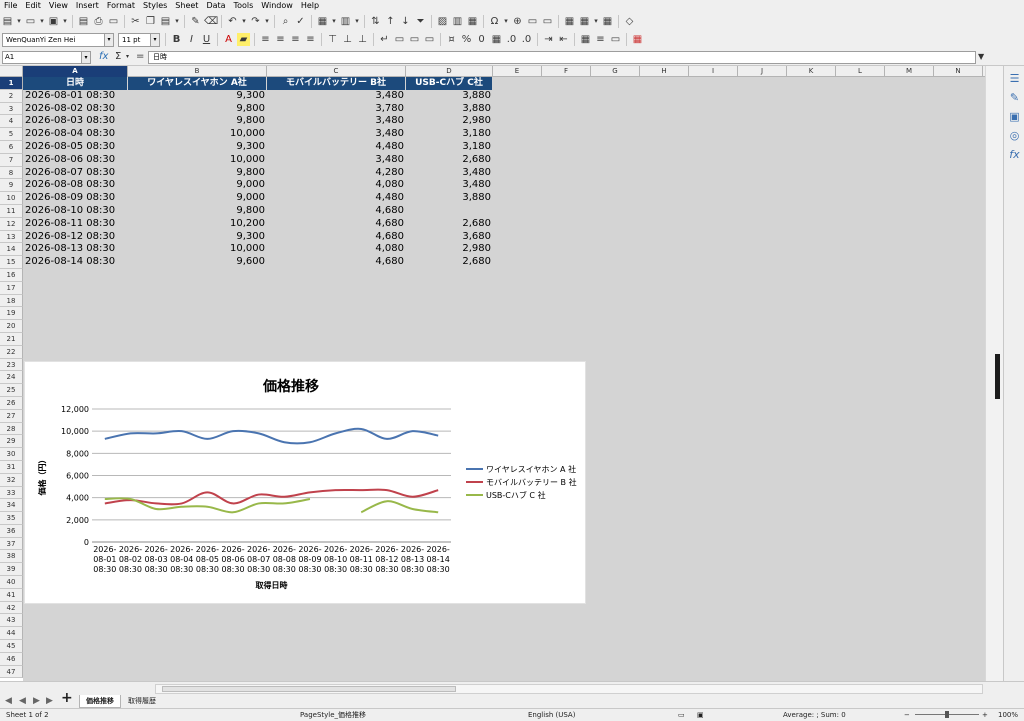 This screenshot has height=721, width=1024. I want to click on row-header: 46, so click(11, 659).